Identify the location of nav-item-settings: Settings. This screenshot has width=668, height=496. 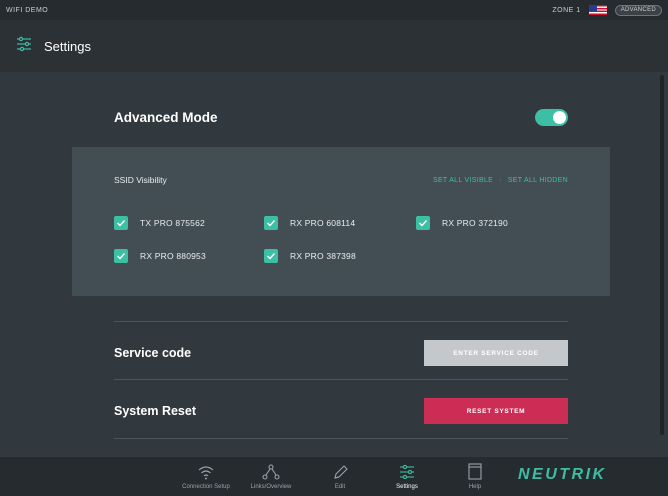
(407, 476).